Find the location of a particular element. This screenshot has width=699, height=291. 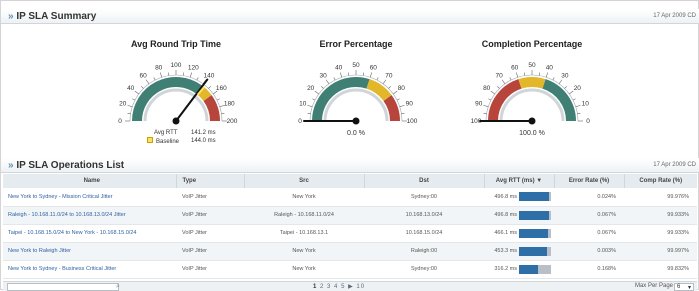

ops-header: » IP SLA Operations List 17 Apr 2009 CD is located at coordinates (350, 165).